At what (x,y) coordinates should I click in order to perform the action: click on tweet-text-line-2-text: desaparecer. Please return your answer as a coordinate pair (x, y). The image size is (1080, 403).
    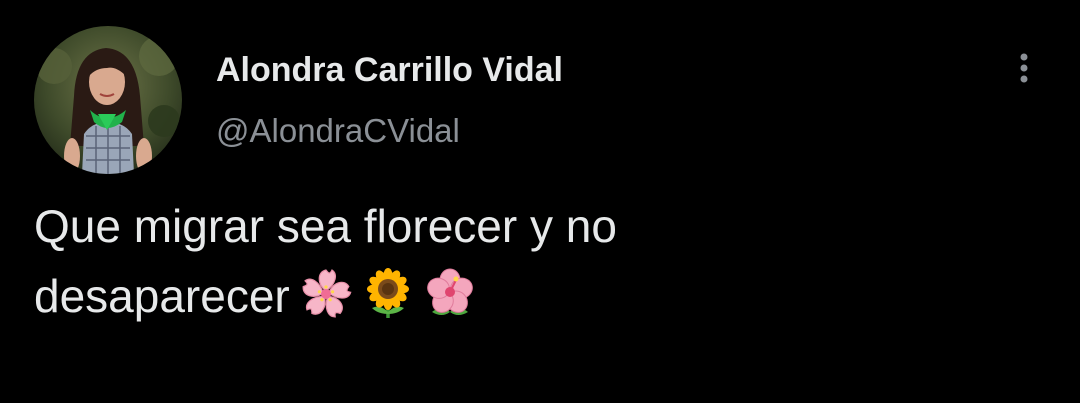
    Looking at the image, I should click on (162, 296).